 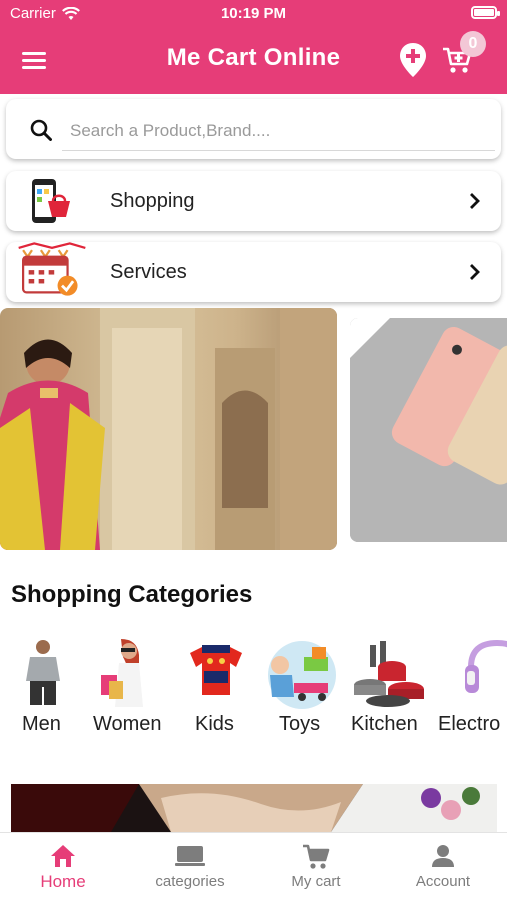 I want to click on battery-icon, so click(x=485, y=12).